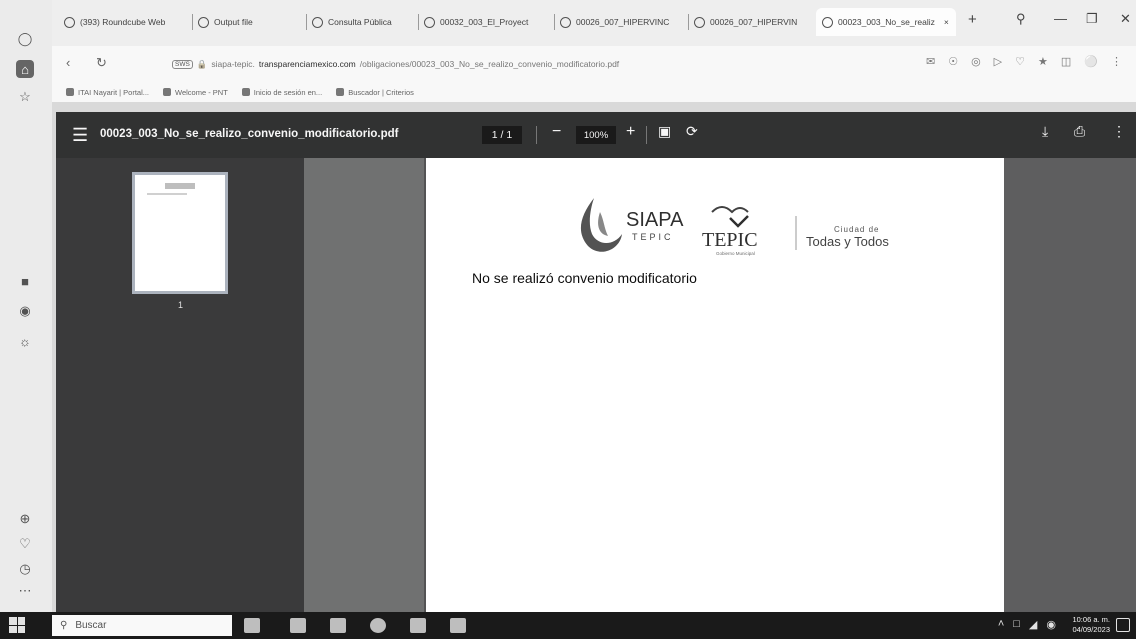 The height and width of the screenshot is (639, 1136). What do you see at coordinates (972, 19) in the screenshot?
I see `new-tab-button: +` at bounding box center [972, 19].